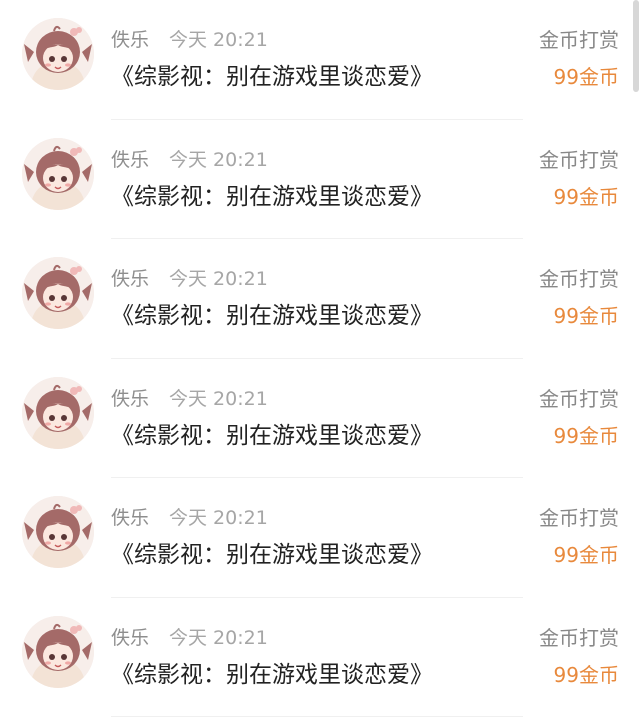 Image resolution: width=640 pixels, height=718 pixels. I want to click on scrollbar, so click(636, 46).